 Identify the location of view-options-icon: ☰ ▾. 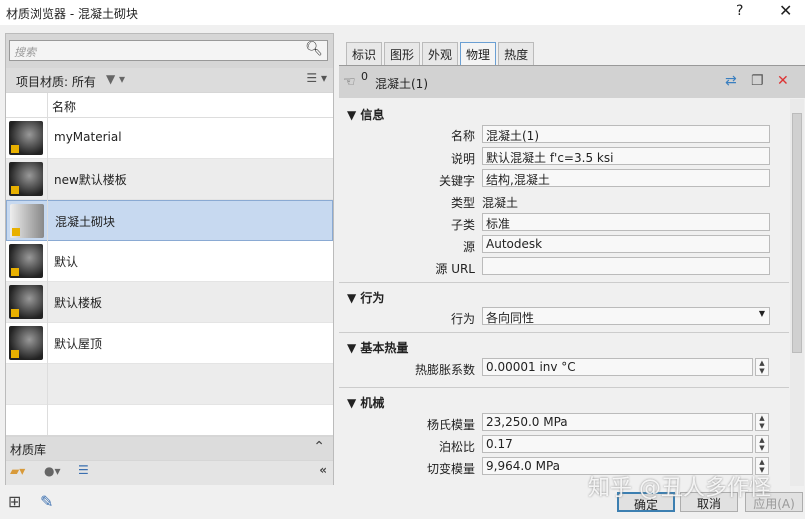
(316, 78).